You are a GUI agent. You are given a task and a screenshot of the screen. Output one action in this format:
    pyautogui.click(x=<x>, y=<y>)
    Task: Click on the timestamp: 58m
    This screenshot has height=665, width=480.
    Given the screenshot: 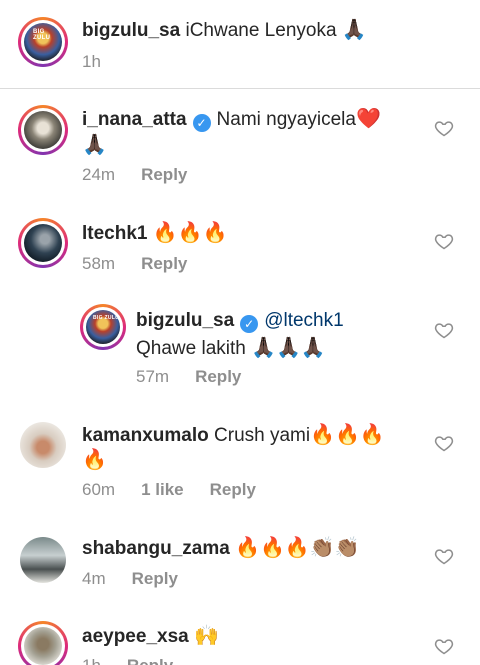 What is the action you would take?
    pyautogui.click(x=99, y=263)
    